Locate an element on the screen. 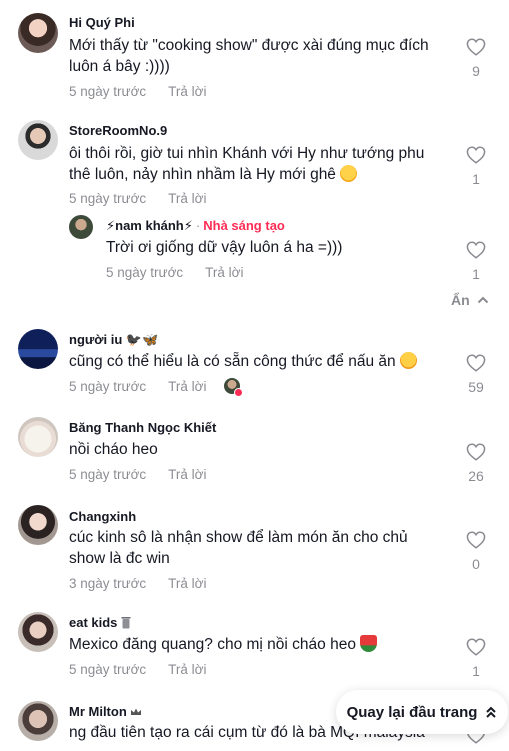  double-chevron-up-icon is located at coordinates (491, 712).